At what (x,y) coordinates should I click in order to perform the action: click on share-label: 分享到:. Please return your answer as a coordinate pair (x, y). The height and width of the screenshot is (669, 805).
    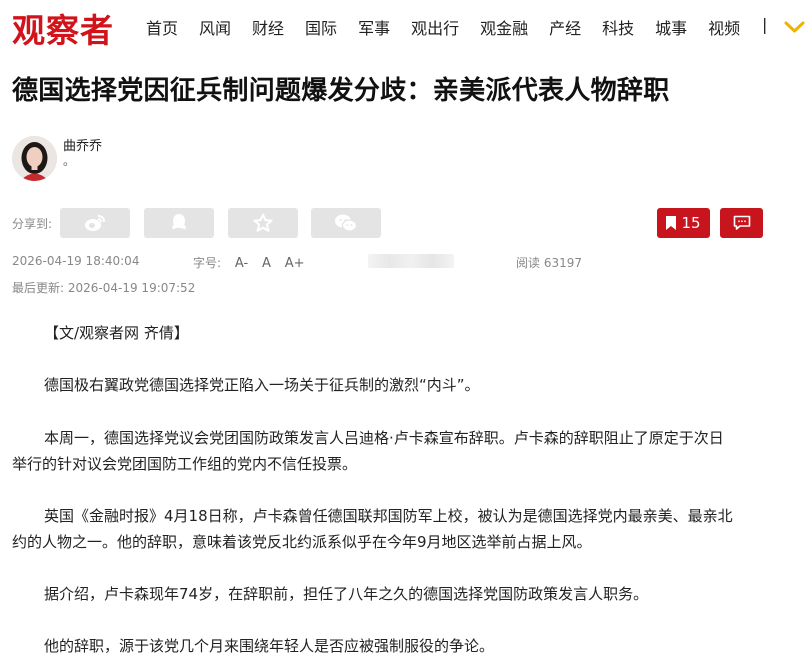
    Looking at the image, I should click on (32, 224).